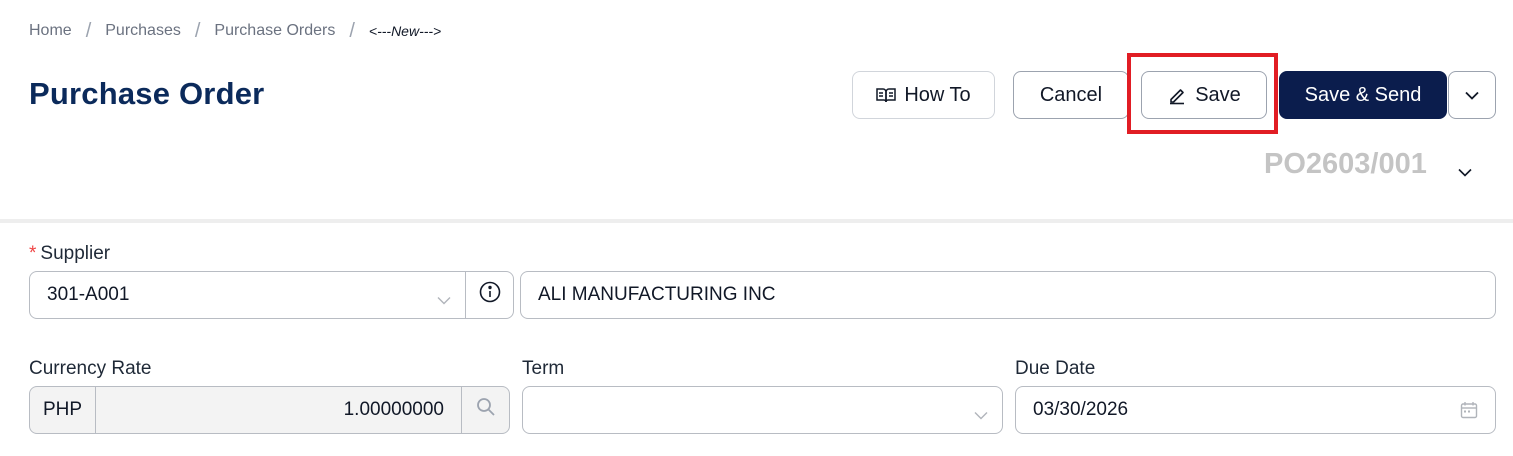 The image size is (1513, 456). I want to click on currency-code-field: PHP, so click(62, 410).